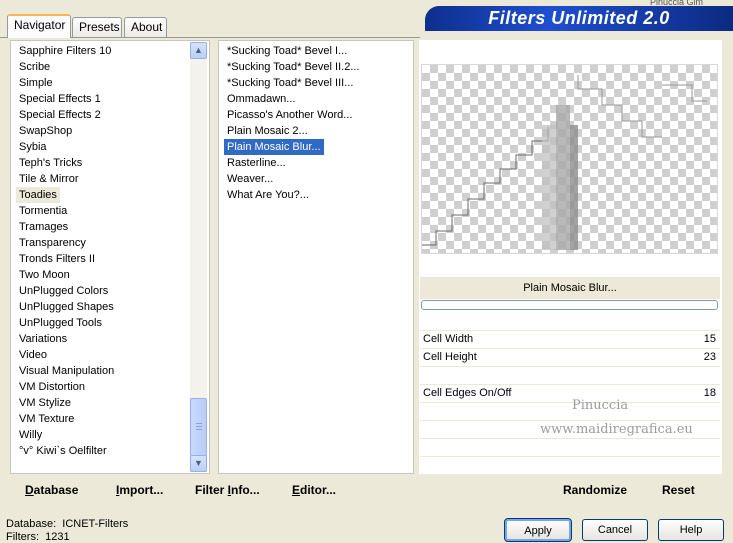 This screenshot has height=543, width=733. What do you see at coordinates (210, 19) in the screenshot?
I see `tab-strip: Navigator Presets About` at bounding box center [210, 19].